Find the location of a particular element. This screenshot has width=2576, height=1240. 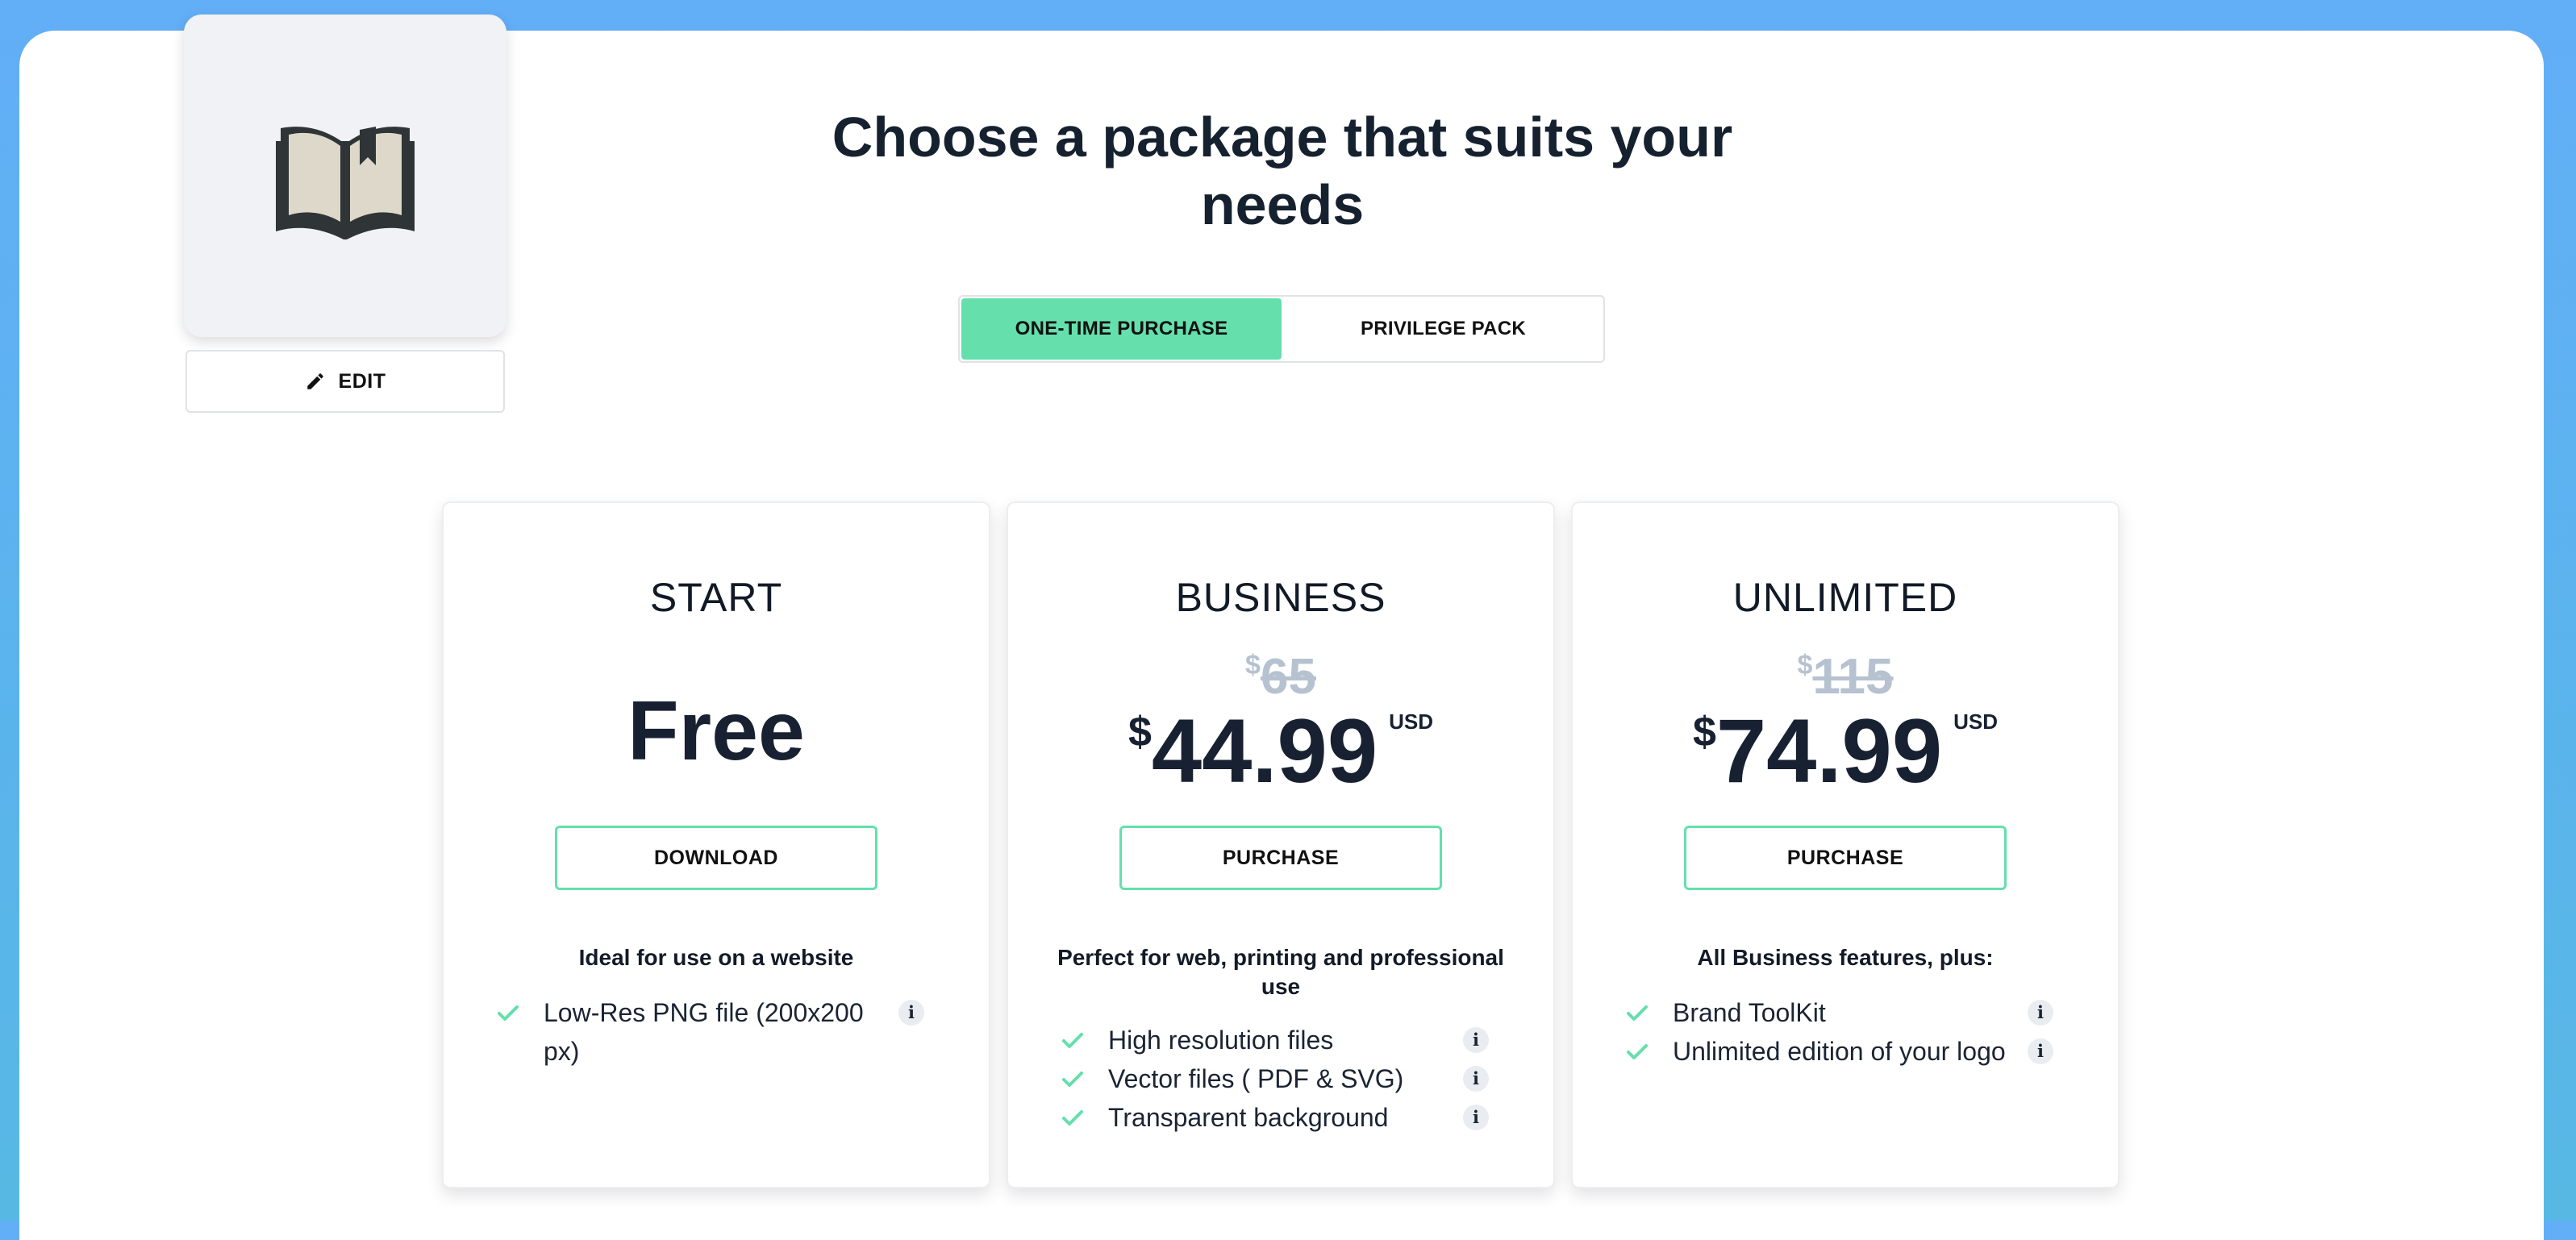

feature-item: Vector files ( PDF & SVG) i is located at coordinates (1281, 1078).